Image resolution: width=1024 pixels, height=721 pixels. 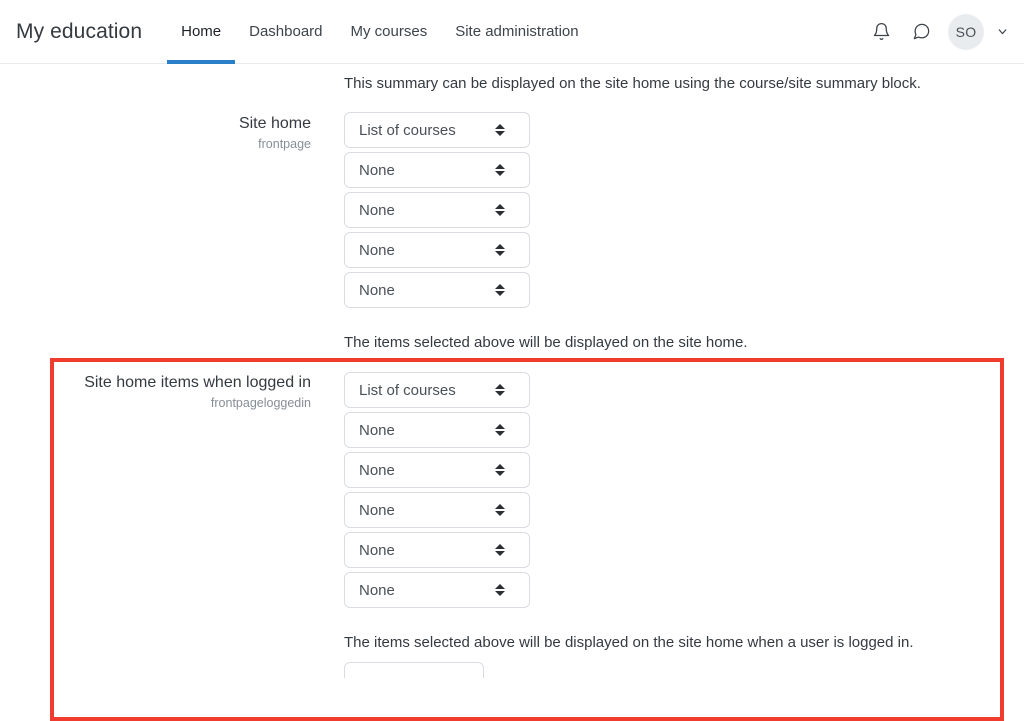 I want to click on frontpage-select-5: None, so click(x=437, y=290).